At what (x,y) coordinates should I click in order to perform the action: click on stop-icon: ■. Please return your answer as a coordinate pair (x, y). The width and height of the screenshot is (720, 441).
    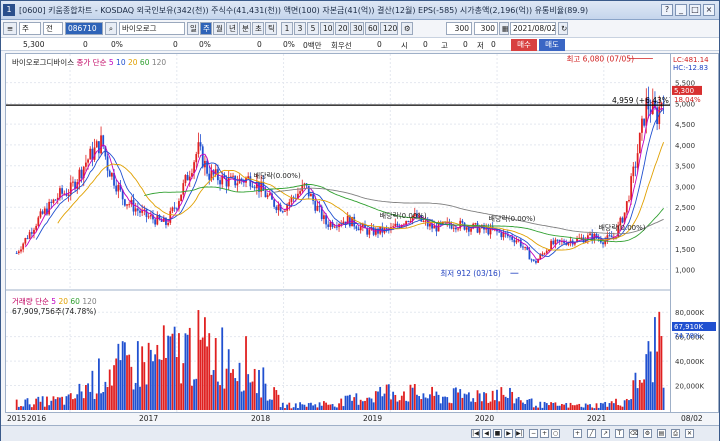
    Looking at the image, I should click on (497, 433).